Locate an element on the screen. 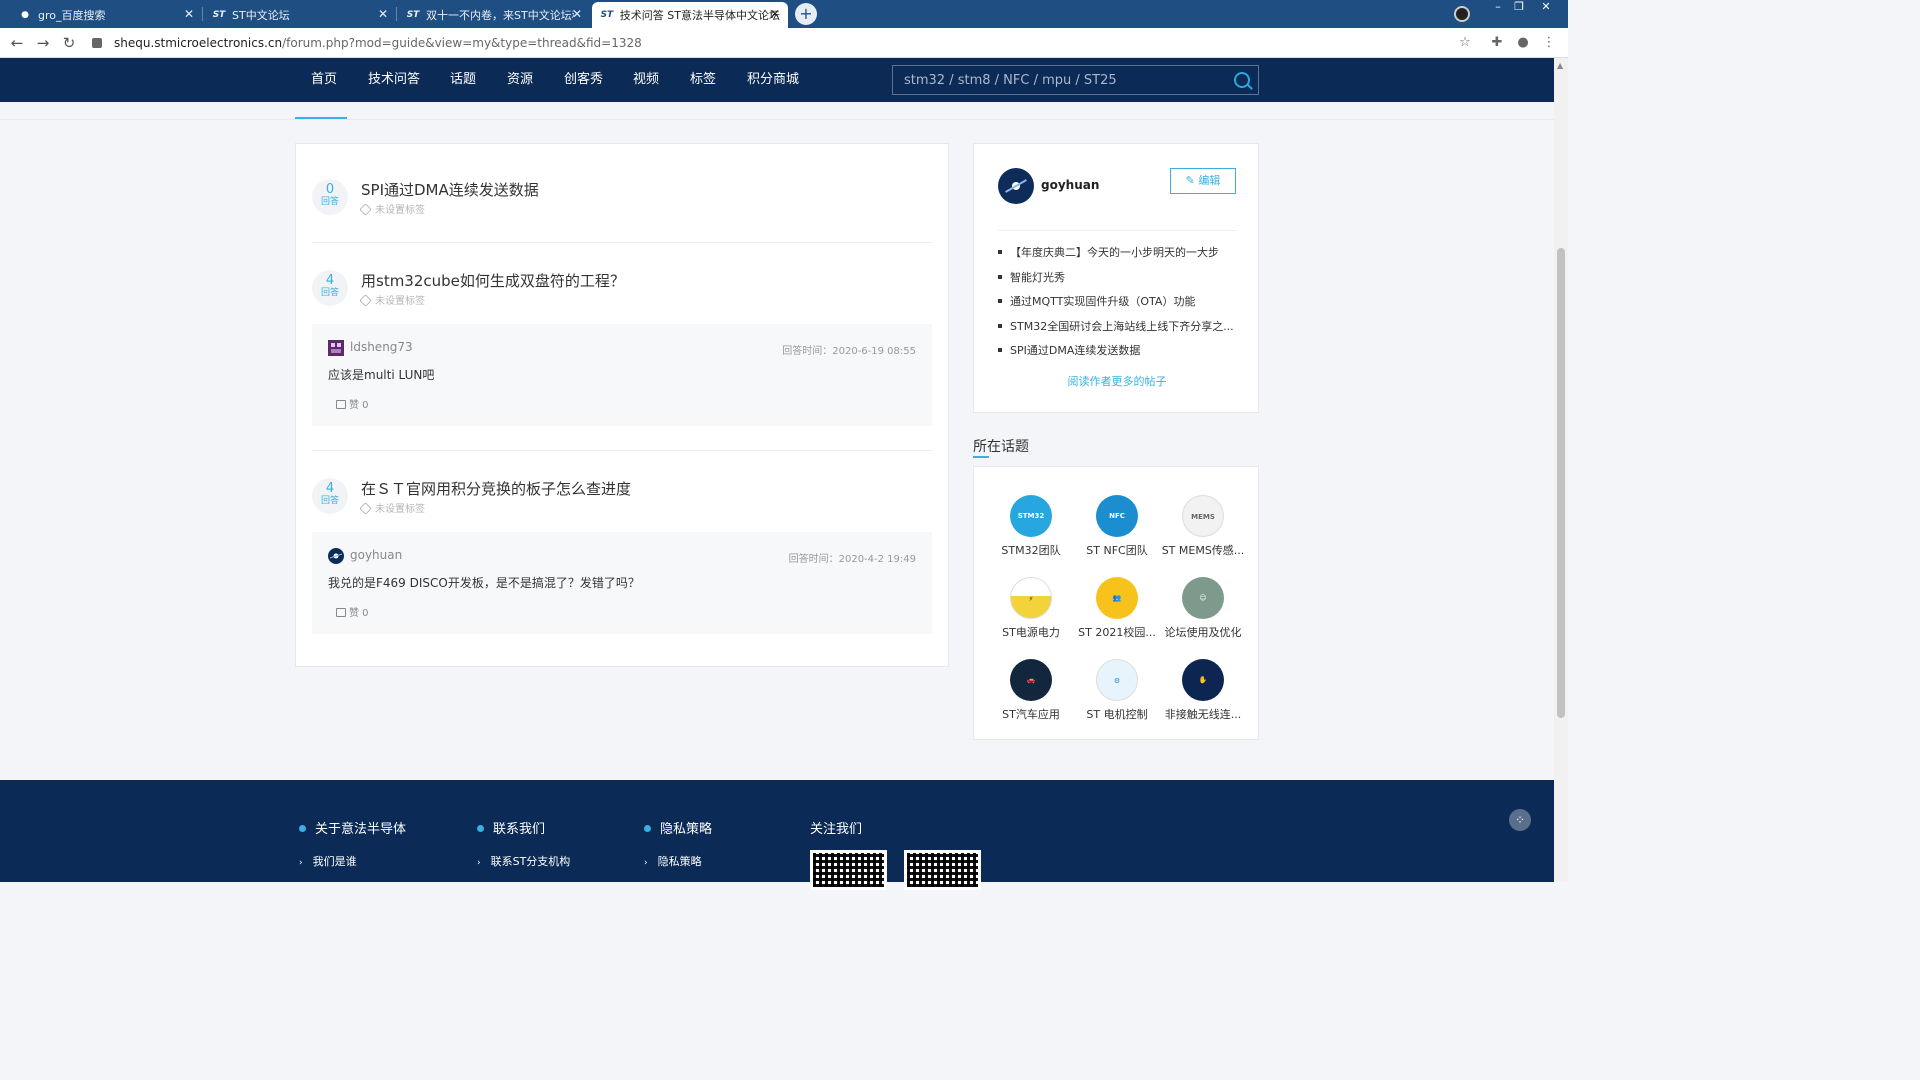 This screenshot has height=1080, width=1920. nav-points-mall: 积分商城 is located at coordinates (773, 80).